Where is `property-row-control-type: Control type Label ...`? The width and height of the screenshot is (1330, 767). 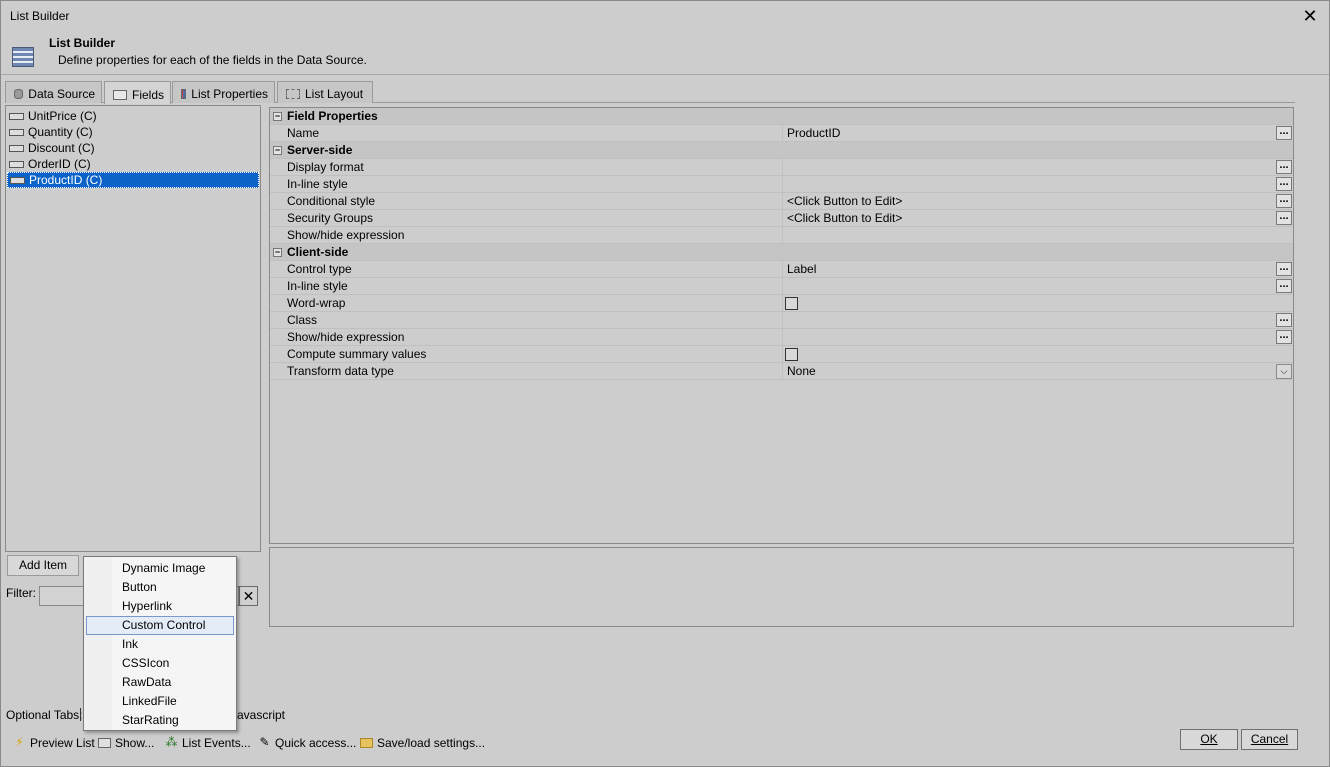 property-row-control-type: Control type Label ... is located at coordinates (781, 269).